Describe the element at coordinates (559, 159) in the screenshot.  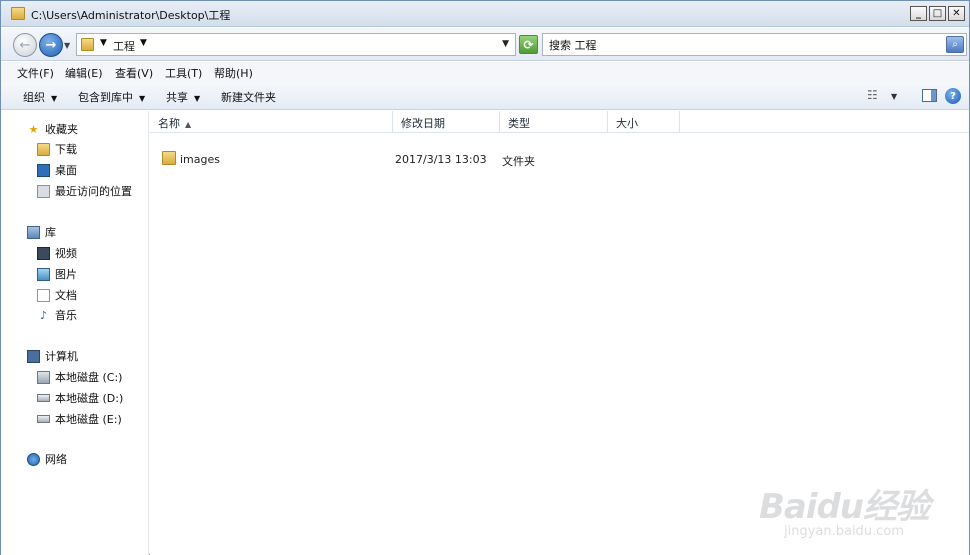
I see `file-row: images 2017/3/13 13:03 文件夹` at that location.